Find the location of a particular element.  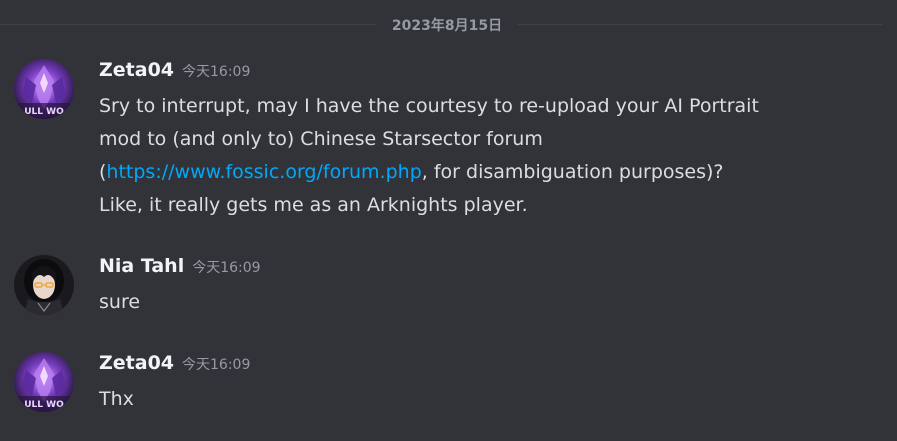

divider-date: 2023年8月15日 is located at coordinates (447, 26).